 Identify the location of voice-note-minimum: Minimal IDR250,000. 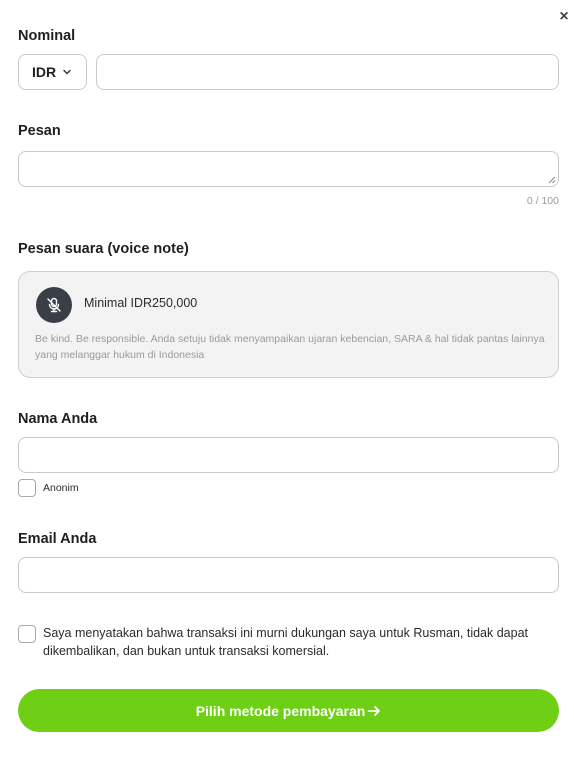
(141, 303).